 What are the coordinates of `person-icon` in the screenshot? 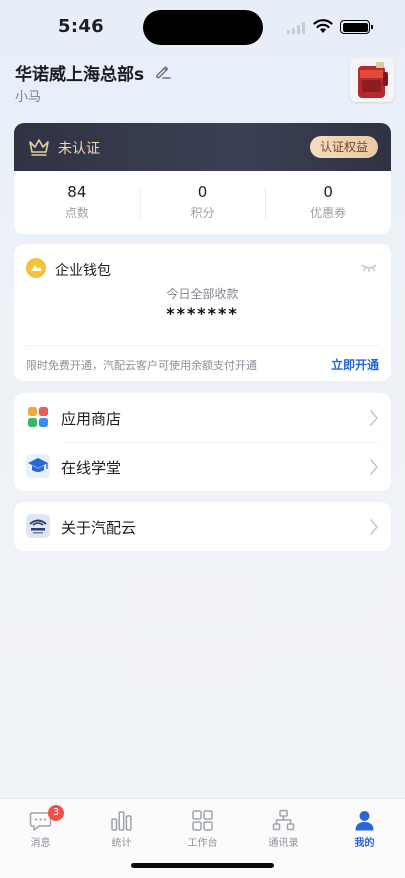 It's located at (364, 821).